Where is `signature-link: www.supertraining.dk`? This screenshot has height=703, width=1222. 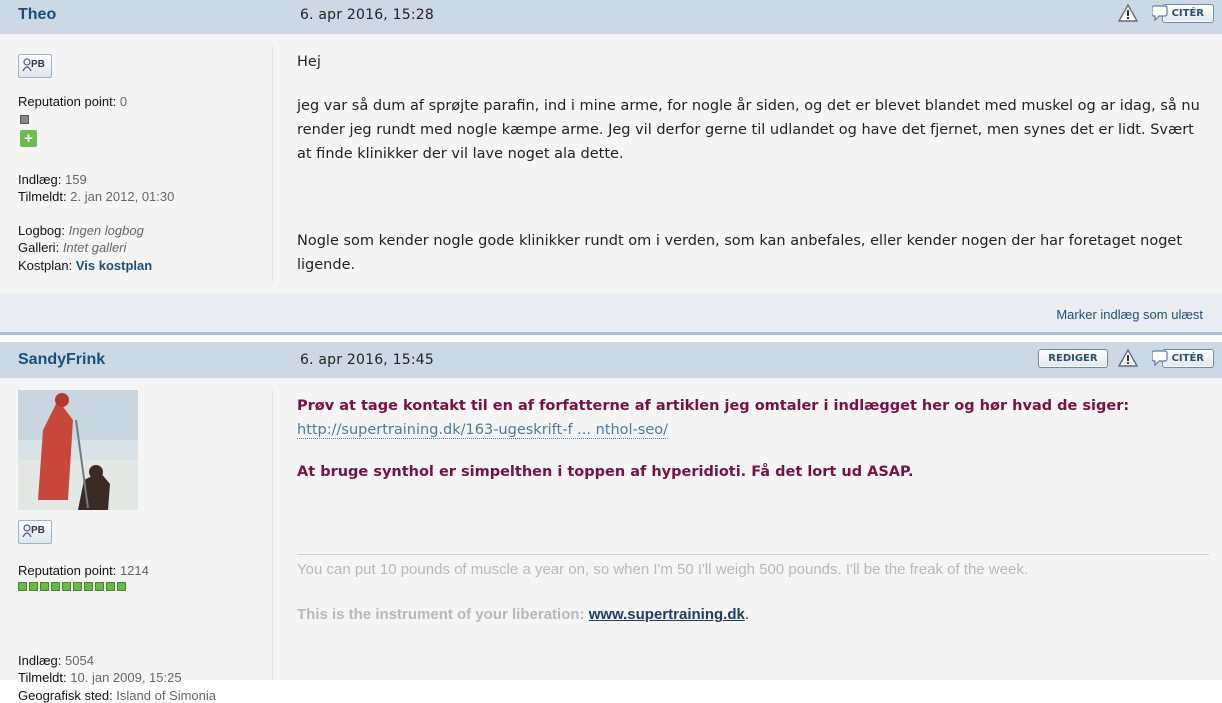 signature-link: www.supertraining.dk is located at coordinates (667, 614).